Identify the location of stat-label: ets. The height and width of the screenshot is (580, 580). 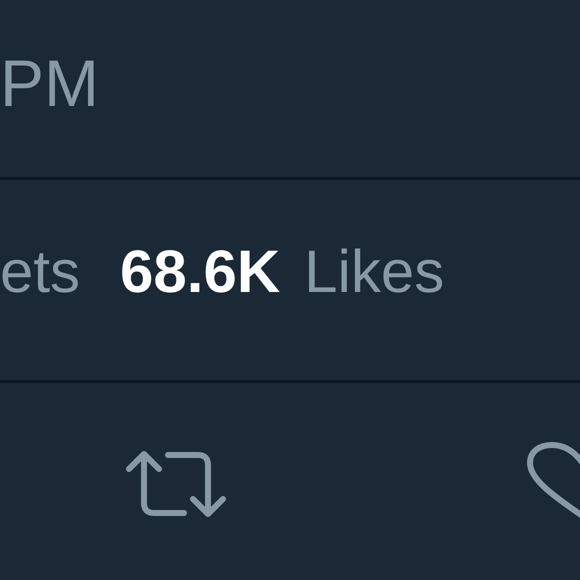
(40, 272).